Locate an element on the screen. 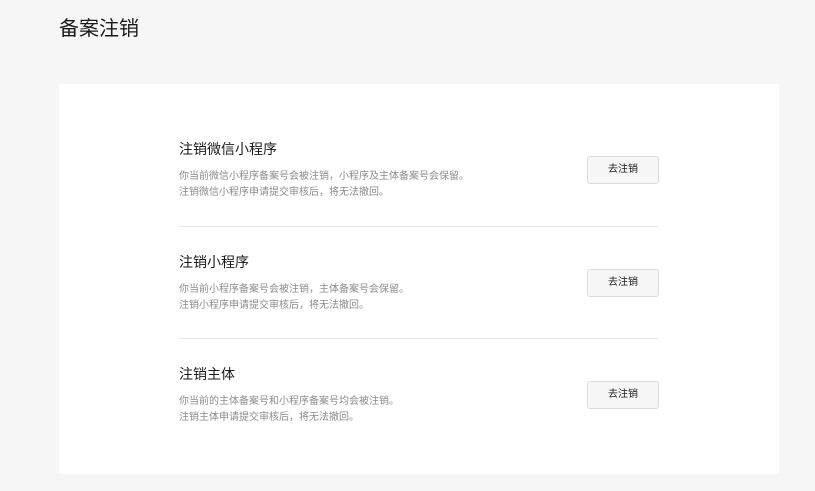 The height and width of the screenshot is (491, 815). deregister-wechat-miniprogram-button: 去注销 is located at coordinates (623, 170).